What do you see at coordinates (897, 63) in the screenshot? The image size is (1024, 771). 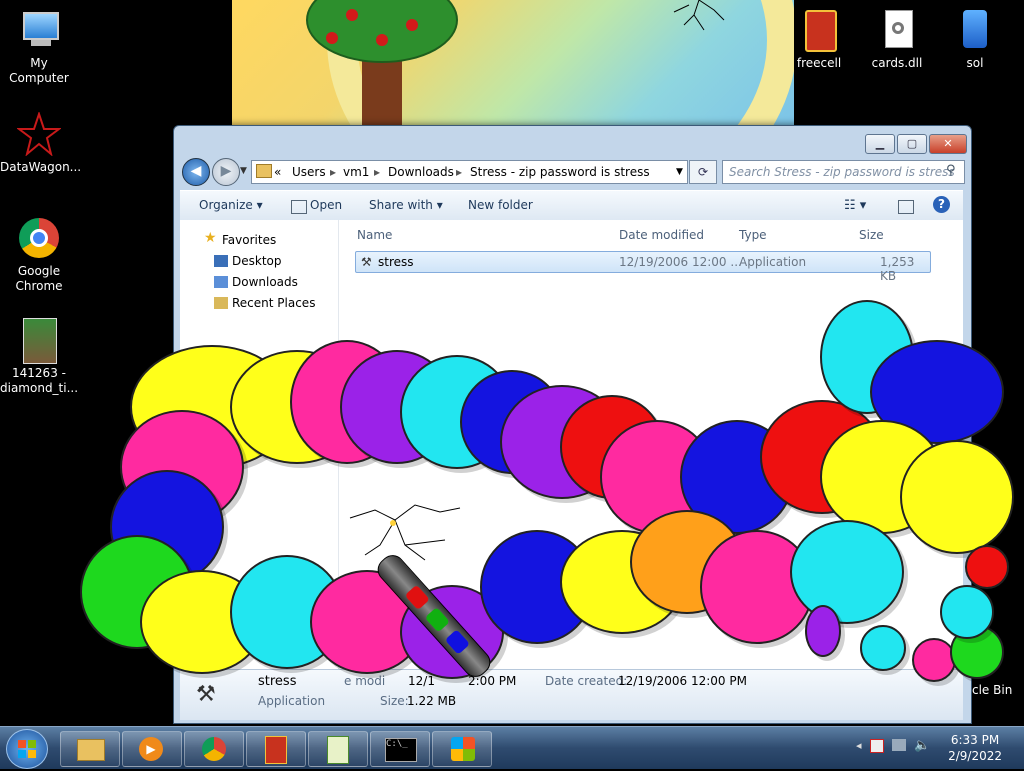 I see `desktop-icon-label: cards.dll` at bounding box center [897, 63].